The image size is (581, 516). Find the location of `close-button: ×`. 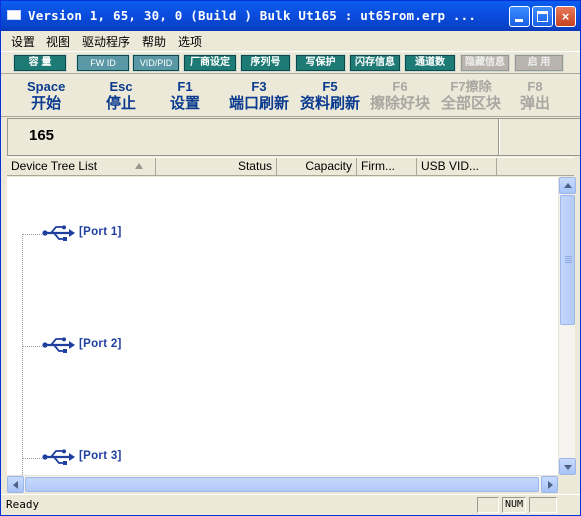

close-button: × is located at coordinates (565, 16).